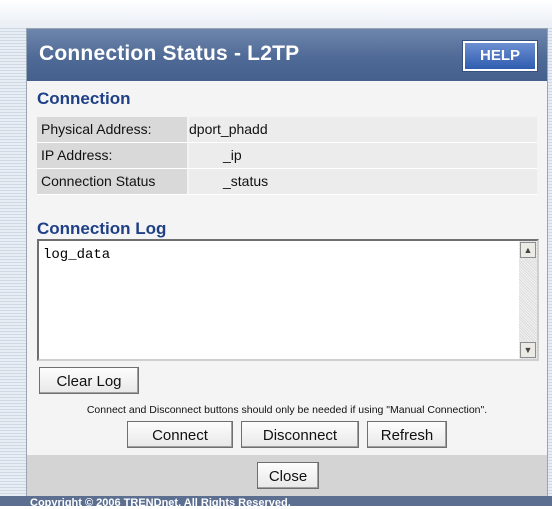 Image resolution: width=552 pixels, height=509 pixels. I want to click on clear-log-button: Clear Log, so click(89, 380).